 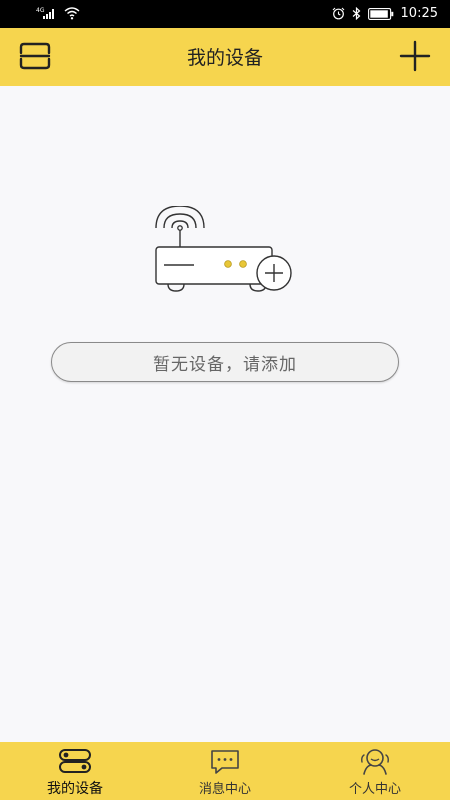 What do you see at coordinates (58, 13) in the screenshot?
I see `status-left: 4G` at bounding box center [58, 13].